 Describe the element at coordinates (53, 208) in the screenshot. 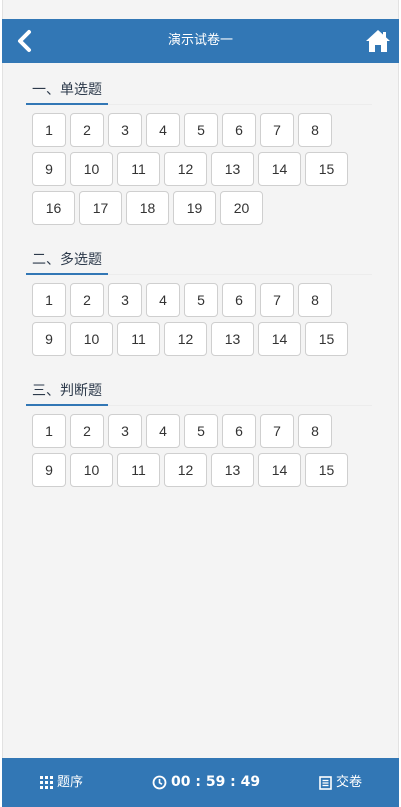

I see `question-button: 16` at that location.